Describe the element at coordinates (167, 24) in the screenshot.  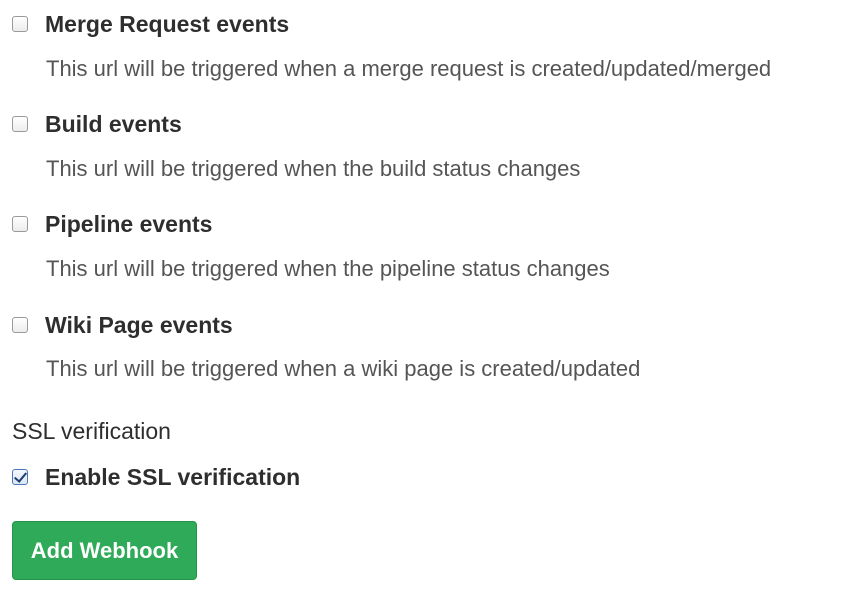
I see `merge-request-events-label: Merge Request events` at that location.